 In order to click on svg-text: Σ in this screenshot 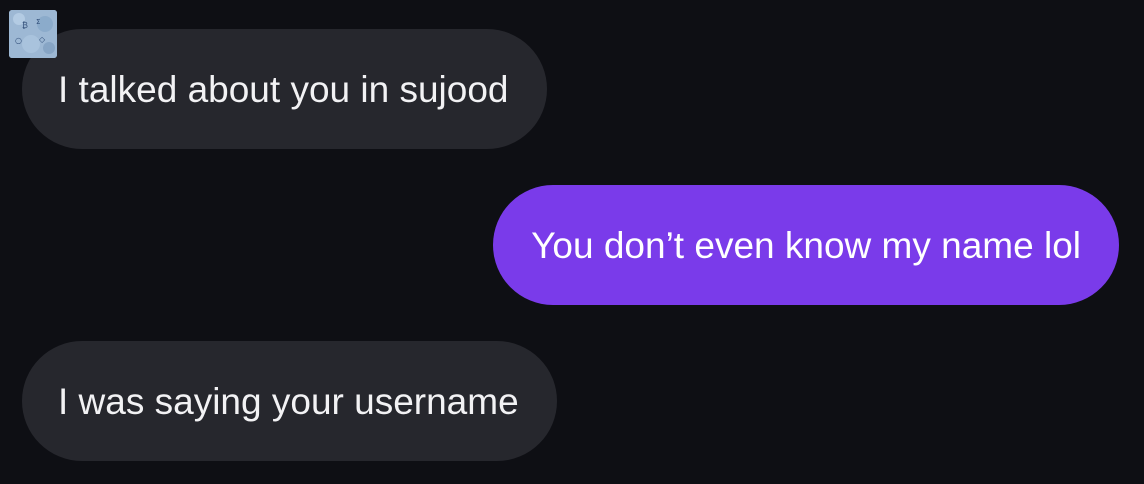, I will do `click(38, 22)`.